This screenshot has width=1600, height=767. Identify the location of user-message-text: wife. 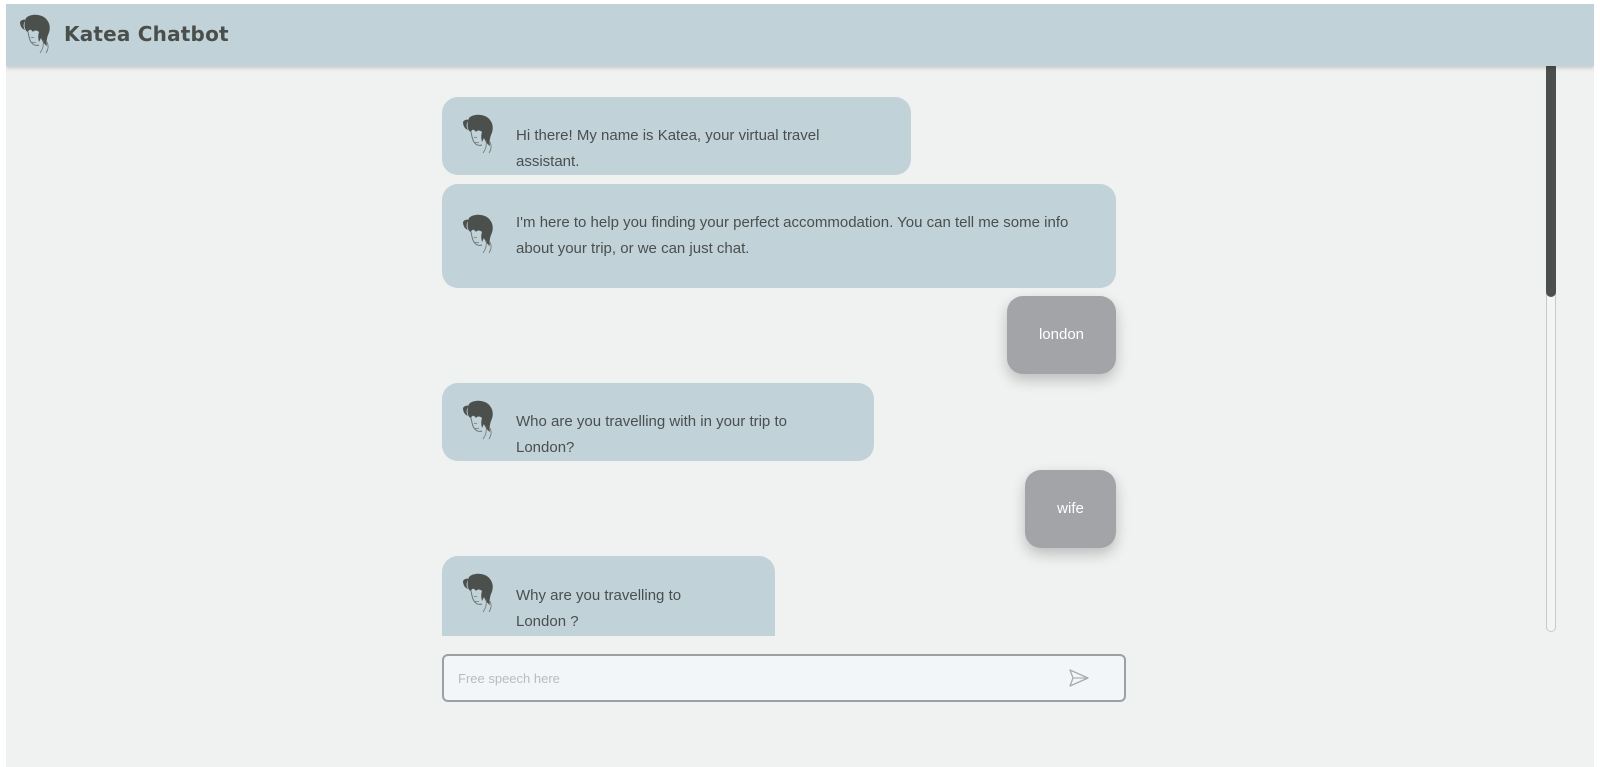
(1070, 508).